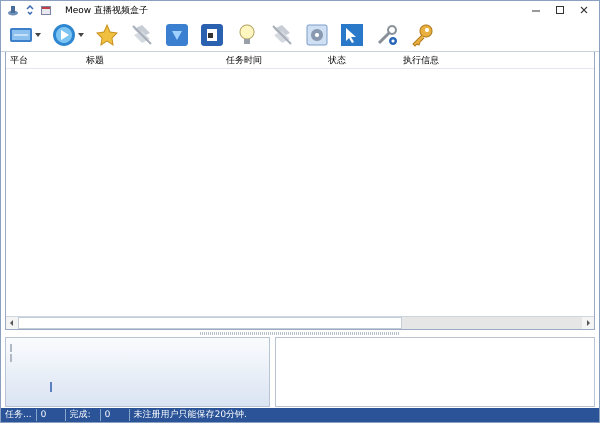 The width and height of the screenshot is (600, 423). What do you see at coordinates (352, 35) in the screenshot?
I see `cursor-icon` at bounding box center [352, 35].